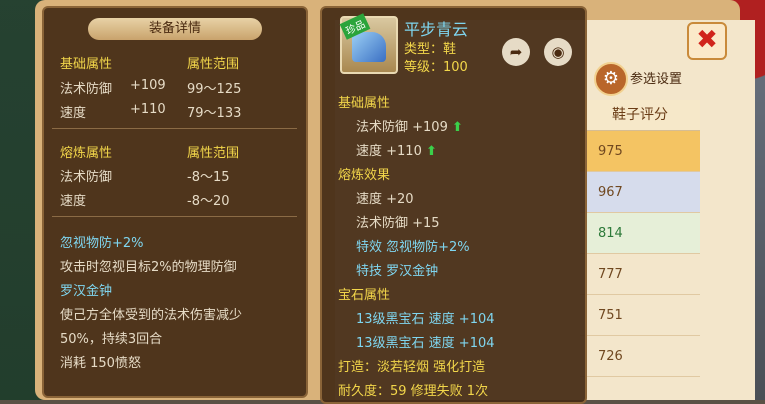 This screenshot has width=765, height=404. What do you see at coordinates (436, 29) in the screenshot?
I see `item-name: 平步青云` at bounding box center [436, 29].